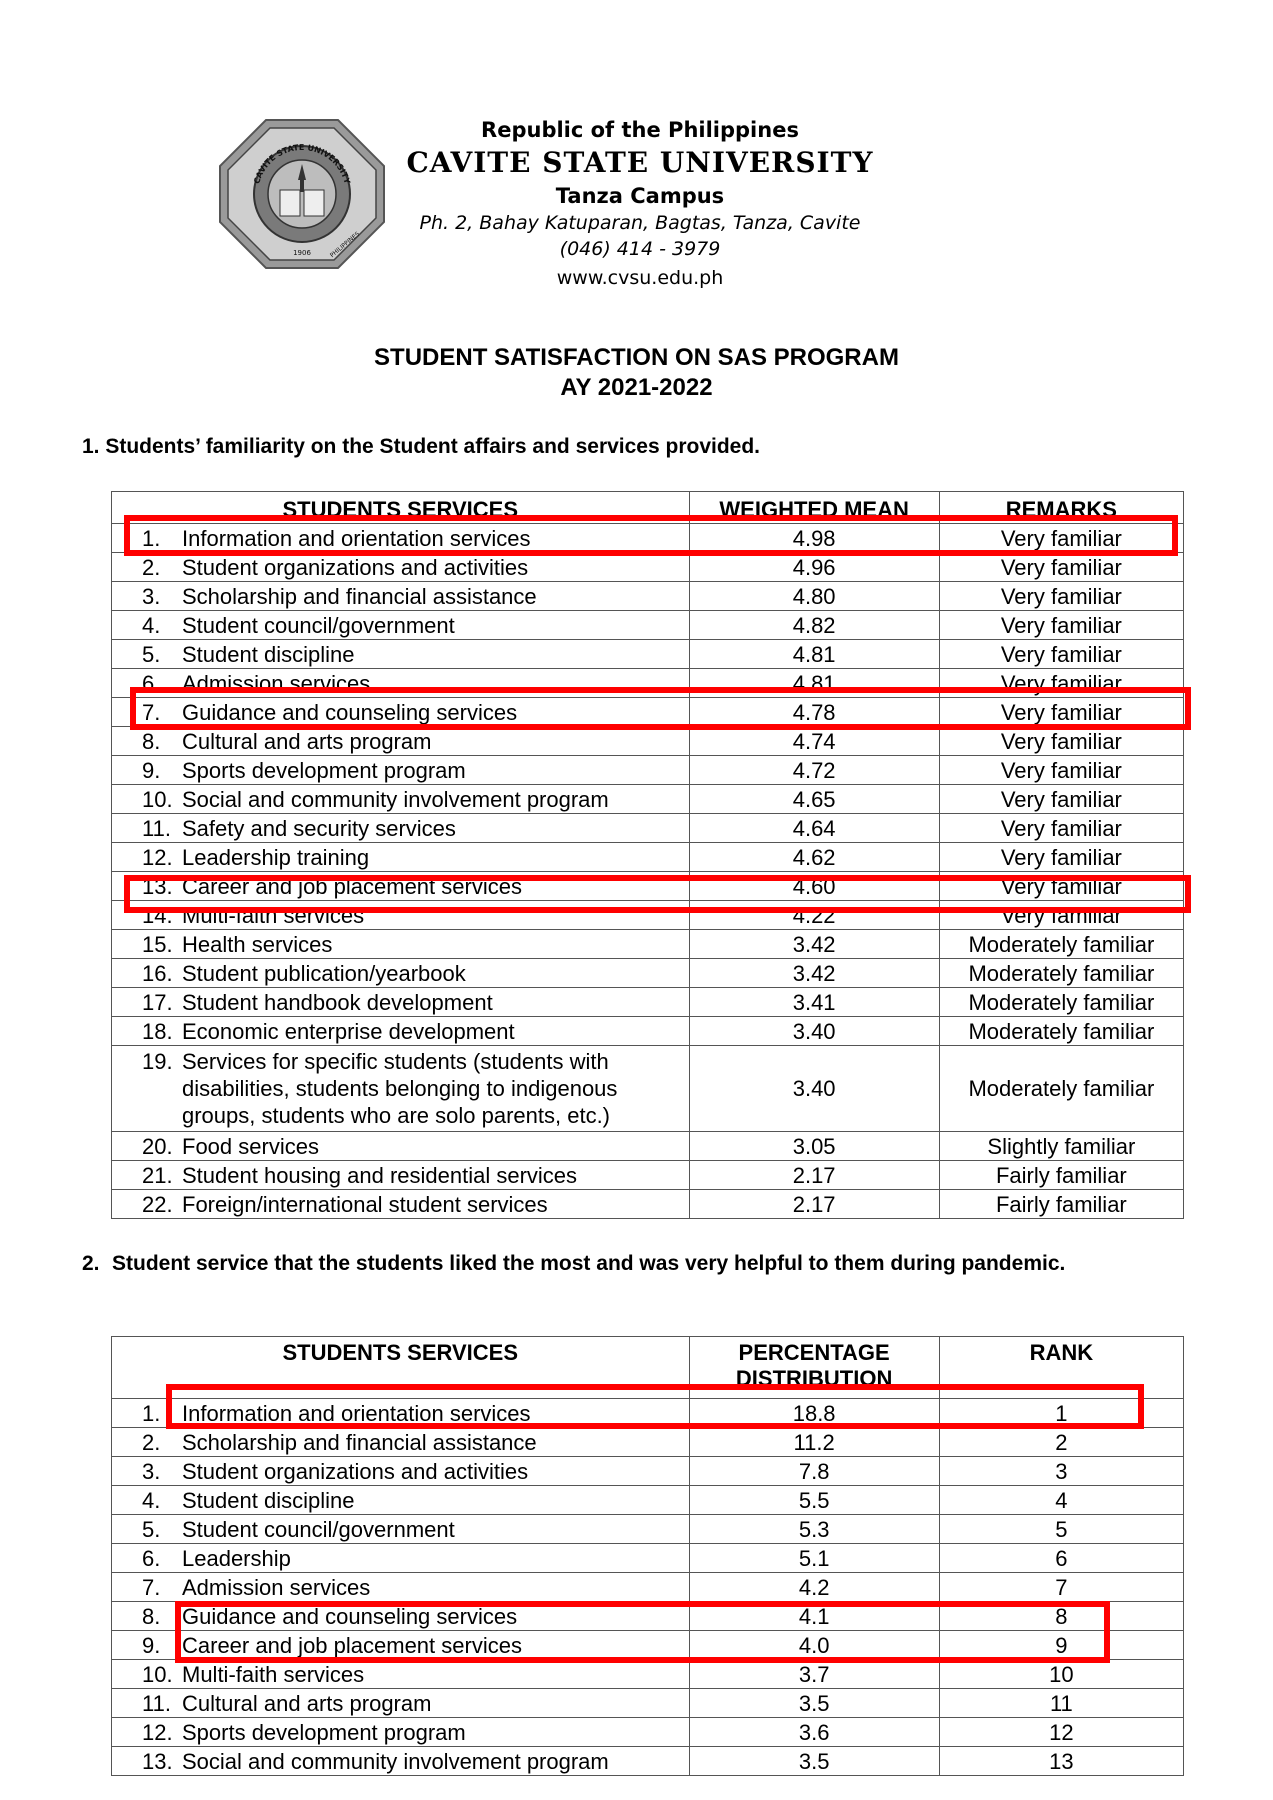  I want to click on table-row: 12. Leadership training 4.62 Very familiar, so click(648, 857).